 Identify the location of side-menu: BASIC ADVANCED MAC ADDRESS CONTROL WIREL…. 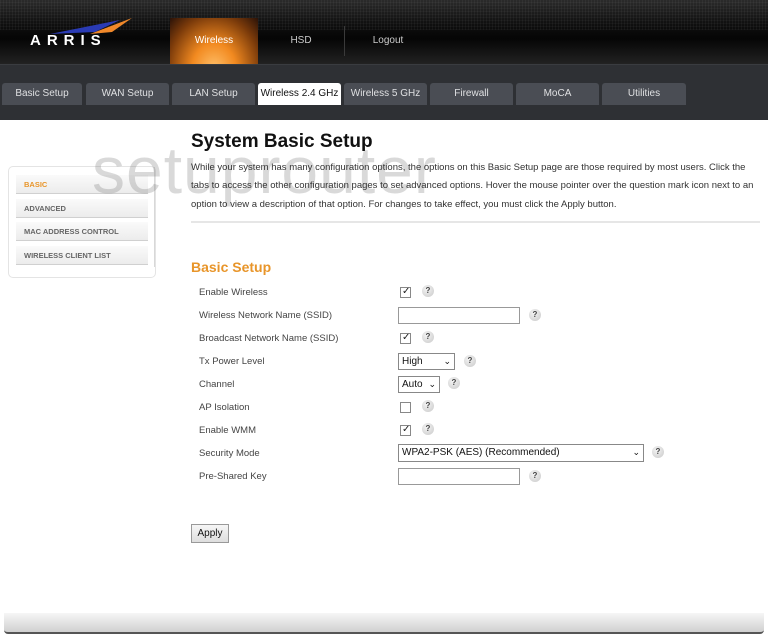
(82, 222).